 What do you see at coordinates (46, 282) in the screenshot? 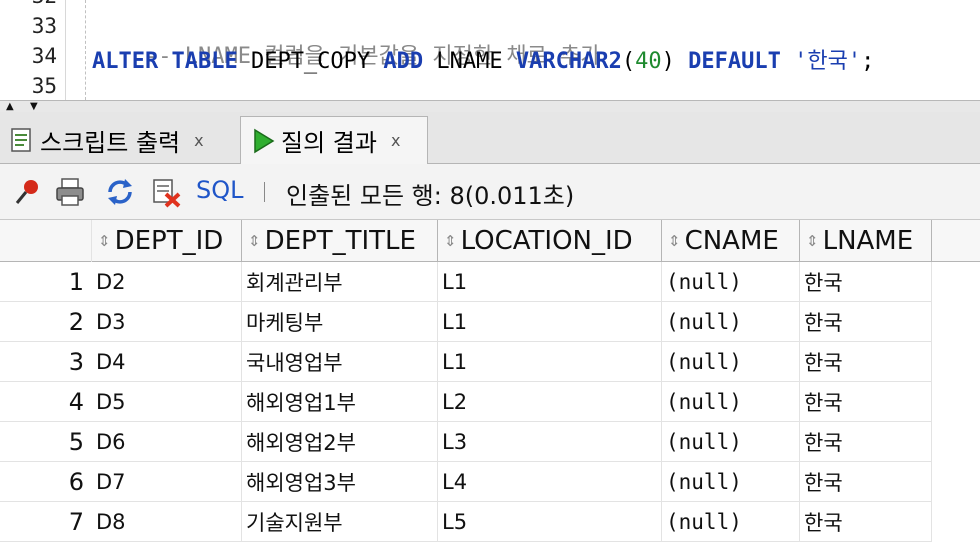
I see `row-number: 1` at bounding box center [46, 282].